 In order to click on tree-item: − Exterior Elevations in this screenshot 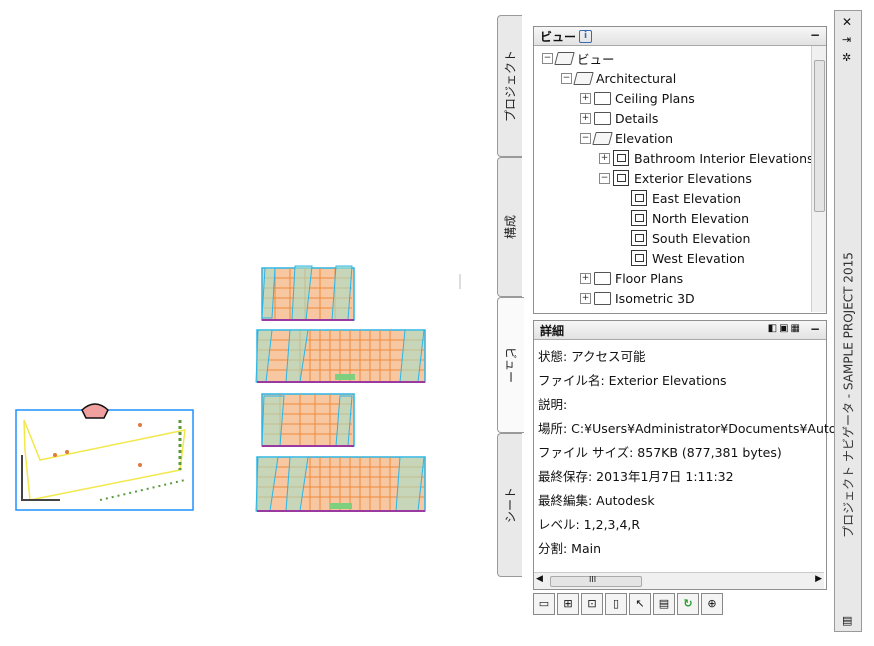, I will do `click(675, 178)`.